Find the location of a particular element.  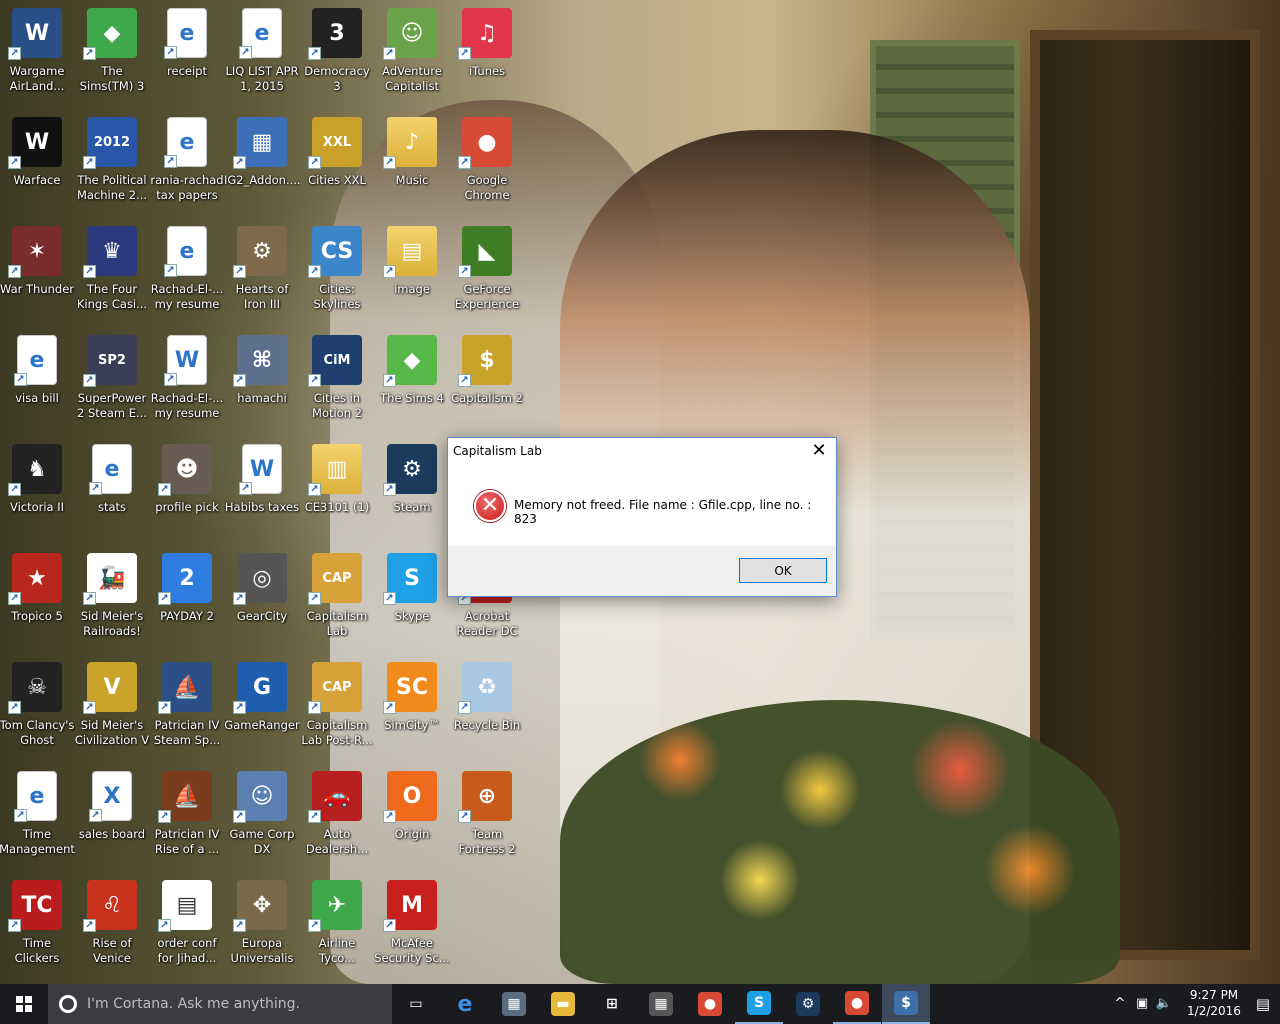

taskbar-app-button: S is located at coordinates (759, 1004).